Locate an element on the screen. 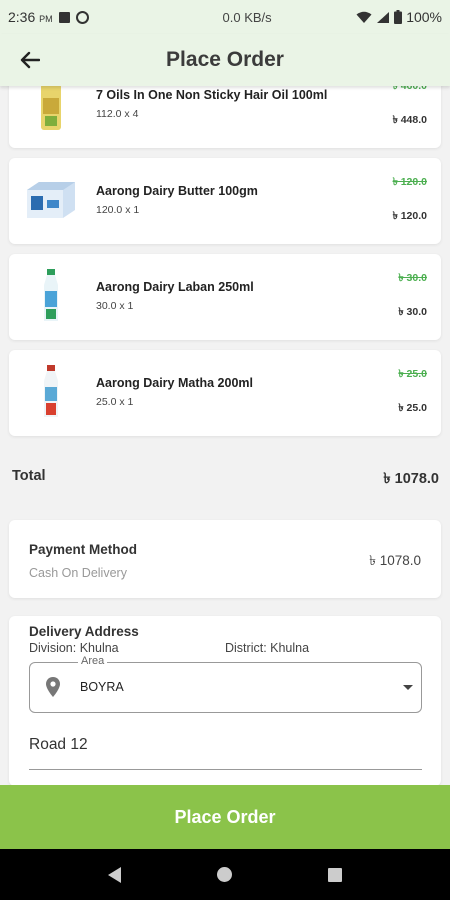 Image resolution: width=450 pixels, height=900 pixels. system-nav-bar is located at coordinates (225, 874).